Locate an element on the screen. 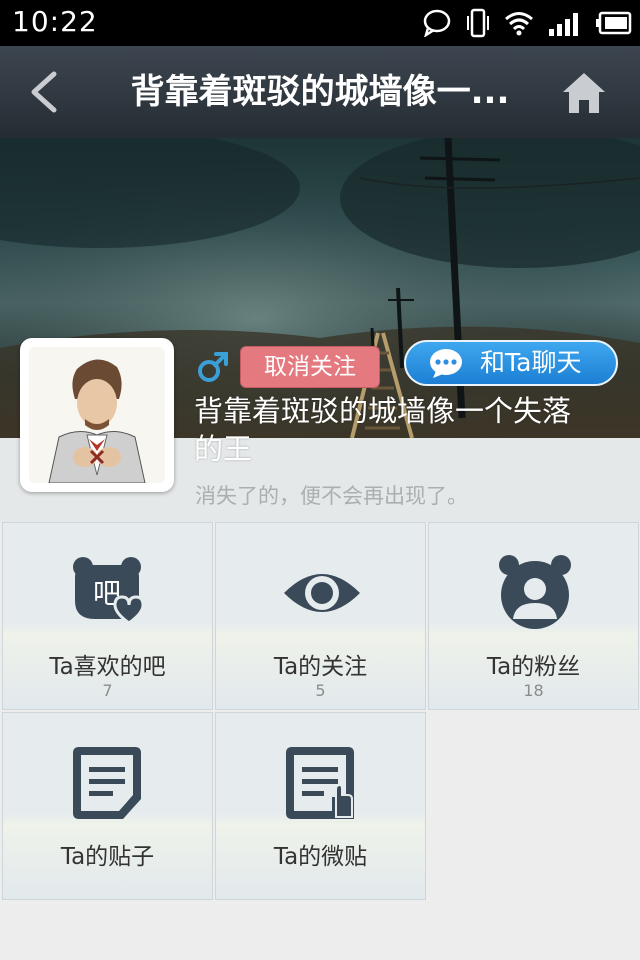 This screenshot has height=960, width=640. grid-item-fans: Ta的粉丝 18 is located at coordinates (533, 616).